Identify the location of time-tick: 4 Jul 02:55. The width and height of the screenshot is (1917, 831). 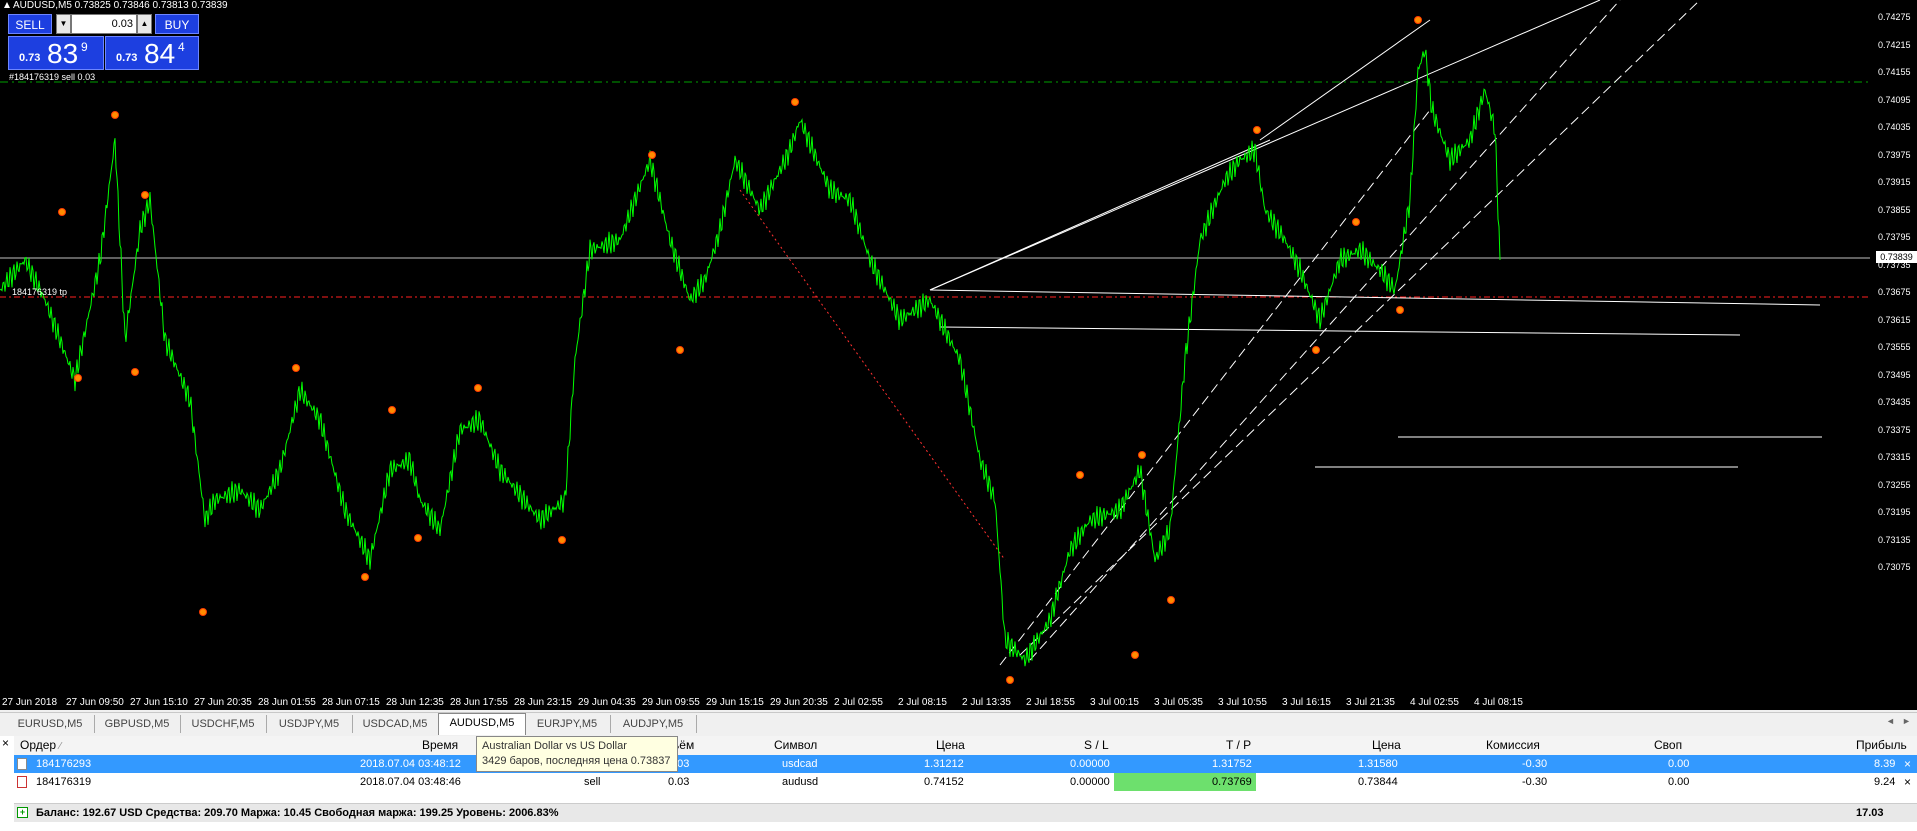
(1434, 702).